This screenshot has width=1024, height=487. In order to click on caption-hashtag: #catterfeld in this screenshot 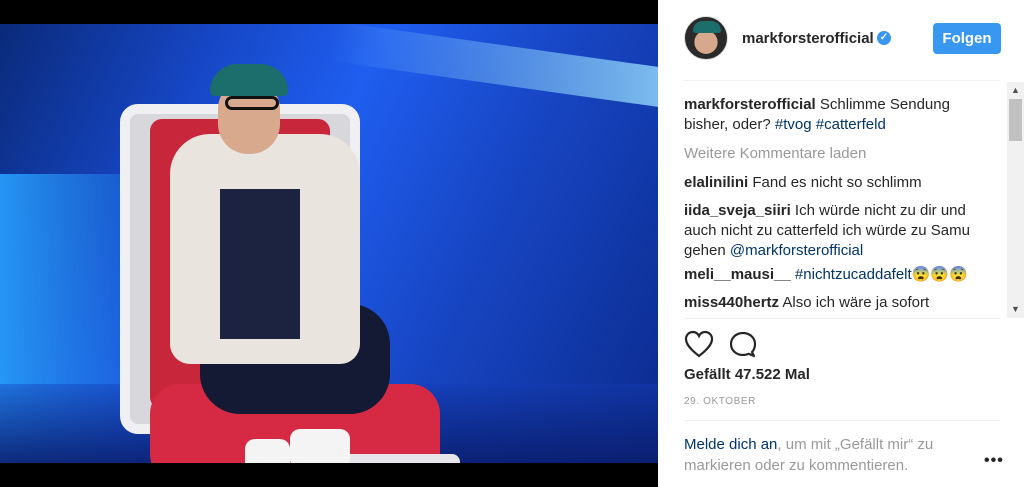, I will do `click(851, 124)`.